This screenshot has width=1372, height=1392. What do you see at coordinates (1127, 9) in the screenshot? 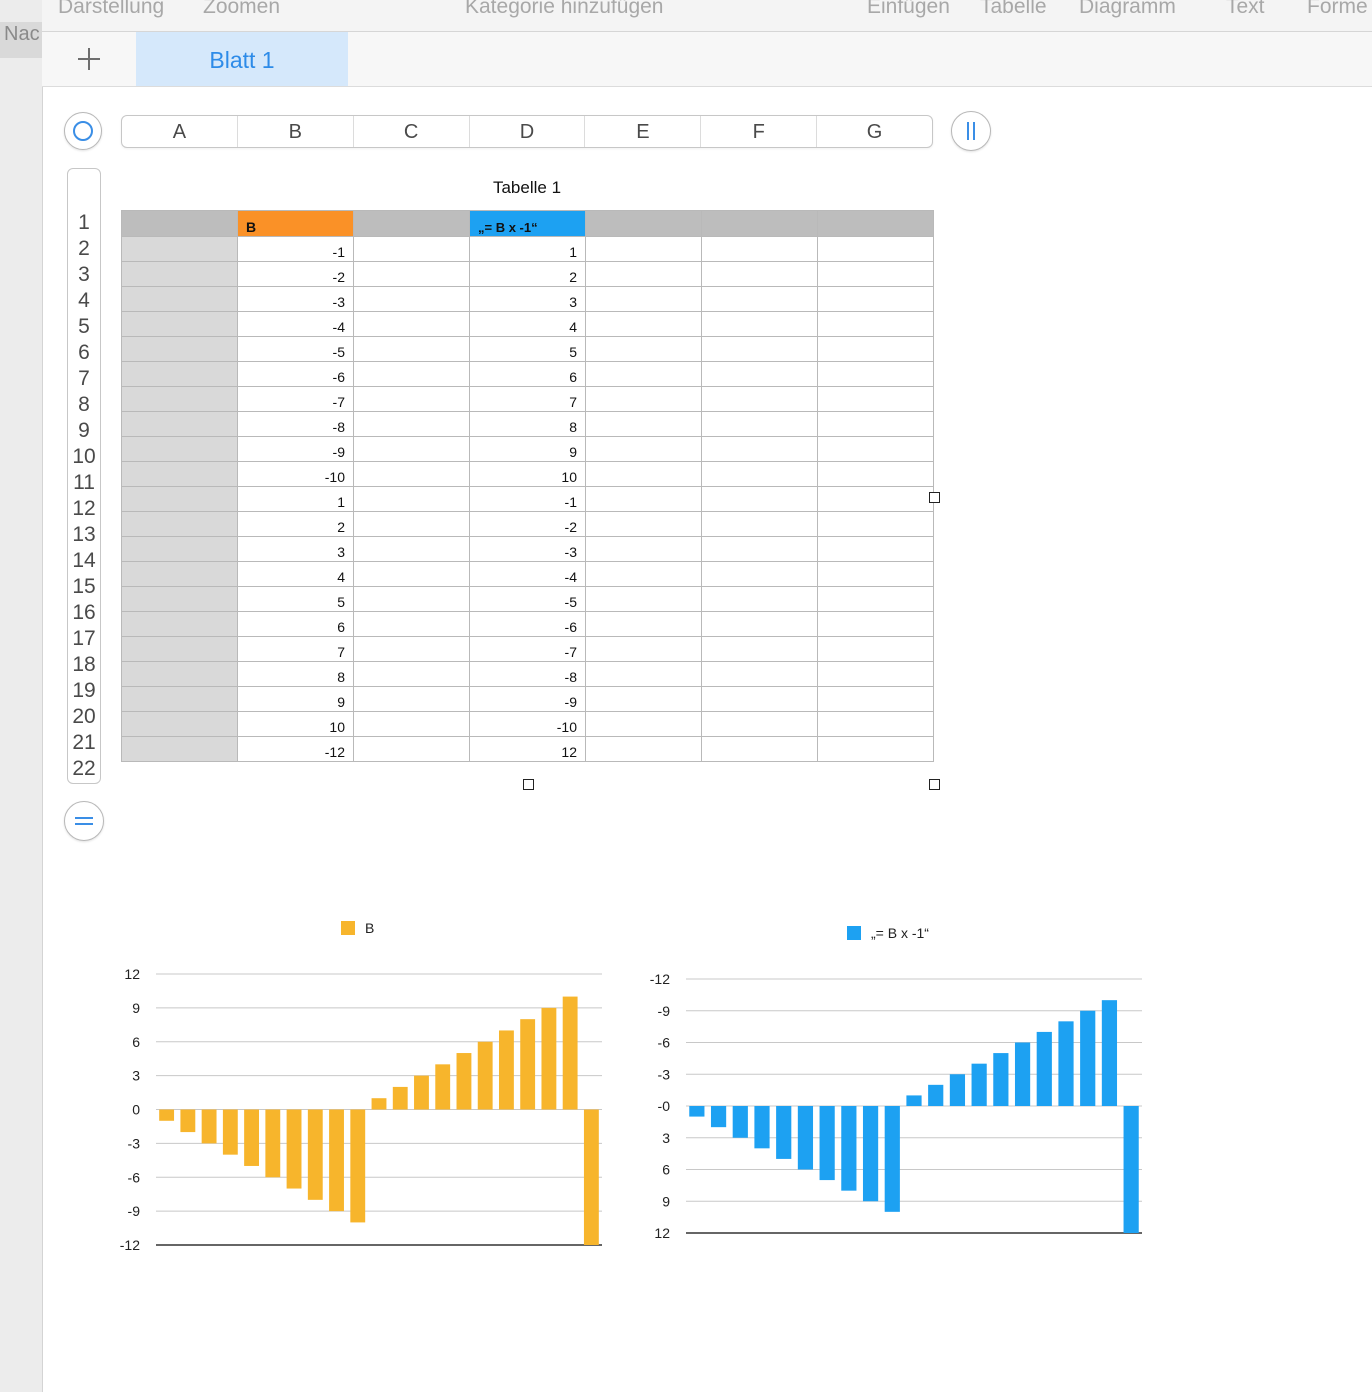
I see `toolbar-diagramm: Diagramm` at bounding box center [1127, 9].